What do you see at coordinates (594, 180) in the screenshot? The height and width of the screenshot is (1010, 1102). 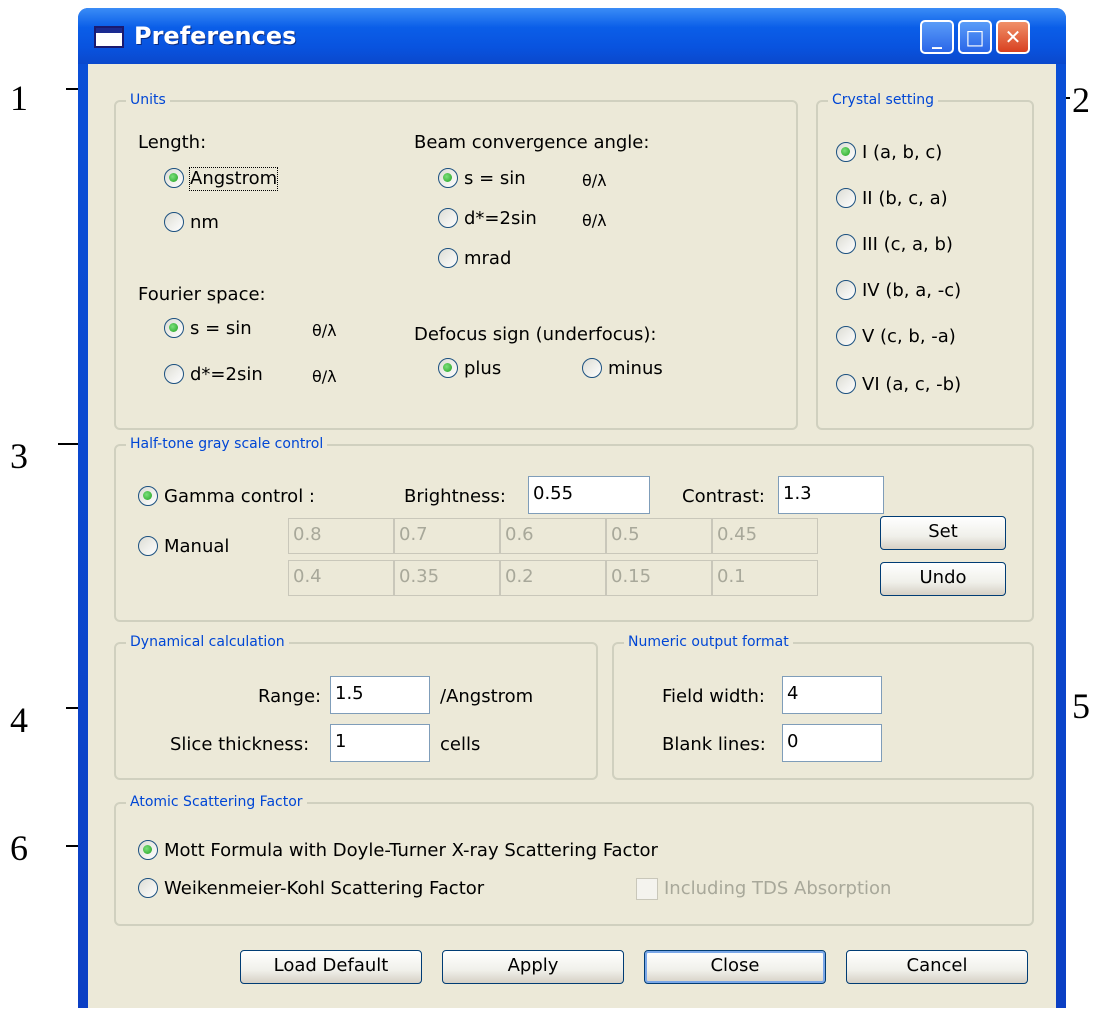 I see `beam-s-suffix: θ/λ` at bounding box center [594, 180].